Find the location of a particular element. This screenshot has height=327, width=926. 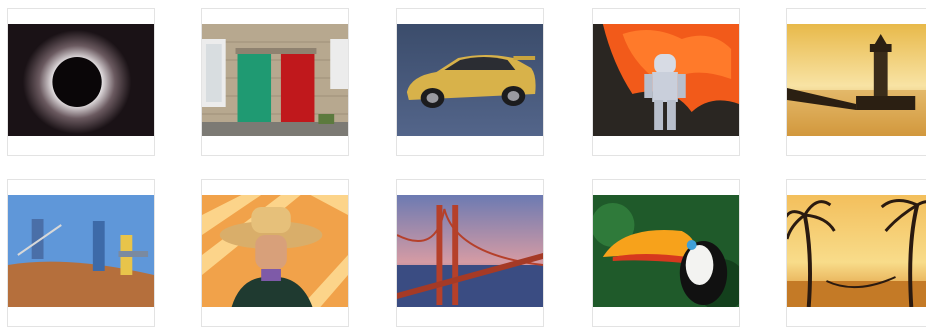

cowboy-image is located at coordinates (275, 251).